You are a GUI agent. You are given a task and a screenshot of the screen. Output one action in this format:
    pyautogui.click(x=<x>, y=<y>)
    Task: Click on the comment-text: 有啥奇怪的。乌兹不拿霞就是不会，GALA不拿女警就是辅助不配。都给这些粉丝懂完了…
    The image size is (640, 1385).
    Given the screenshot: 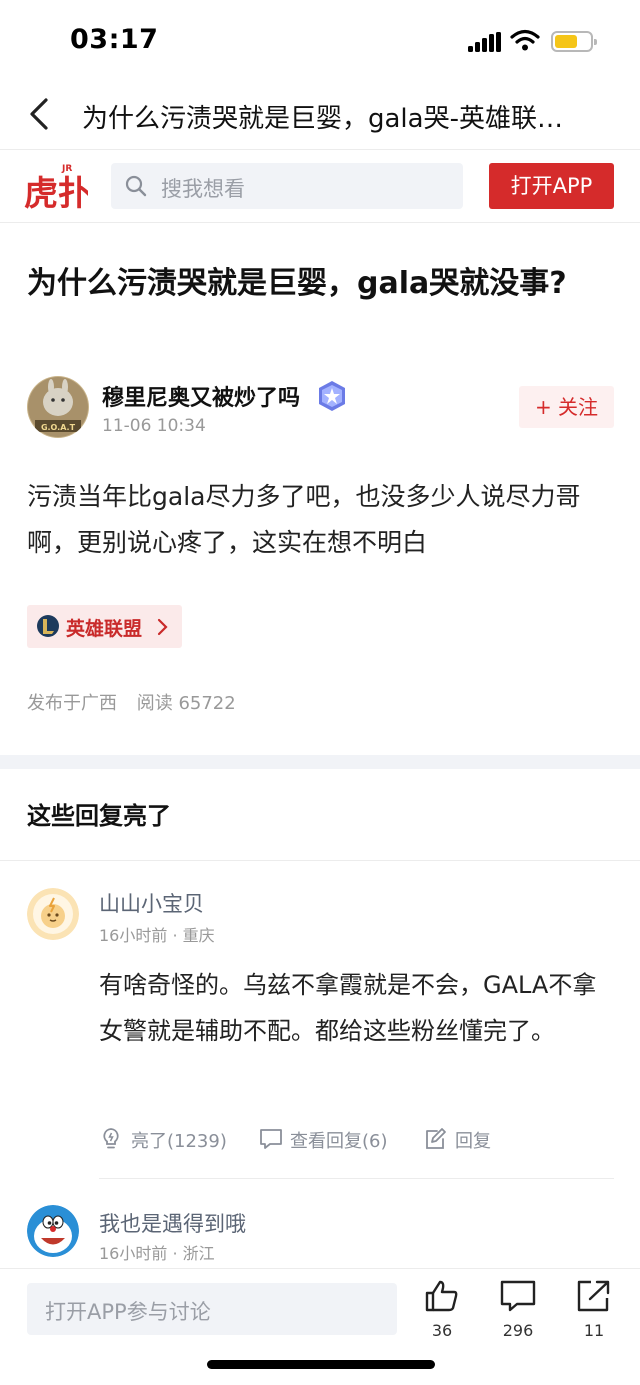 What is the action you would take?
    pyautogui.click(x=348, y=1008)
    